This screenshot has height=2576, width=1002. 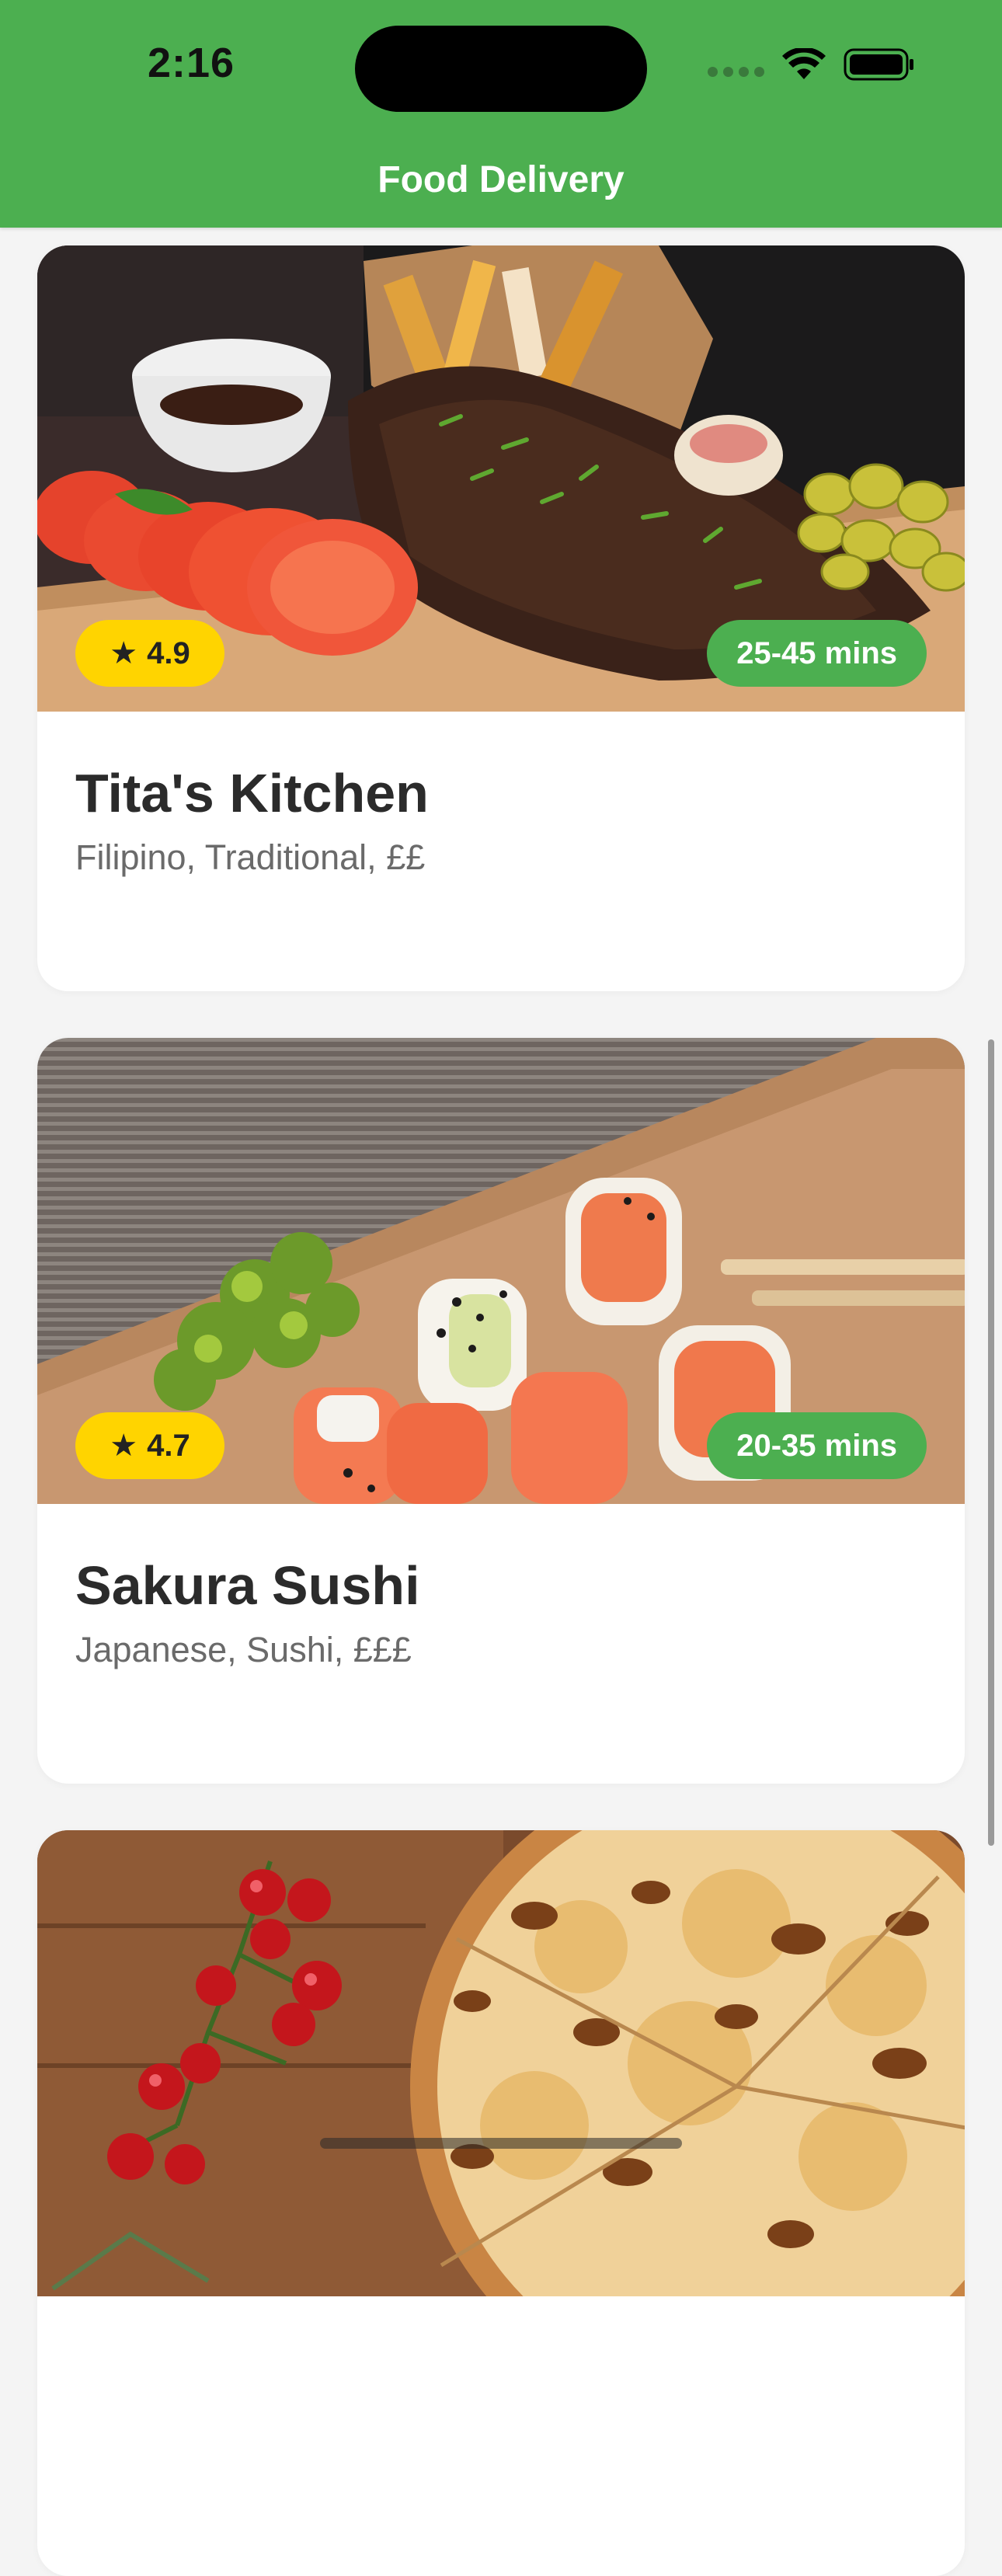 What do you see at coordinates (501, 2143) in the screenshot?
I see `home-indicator` at bounding box center [501, 2143].